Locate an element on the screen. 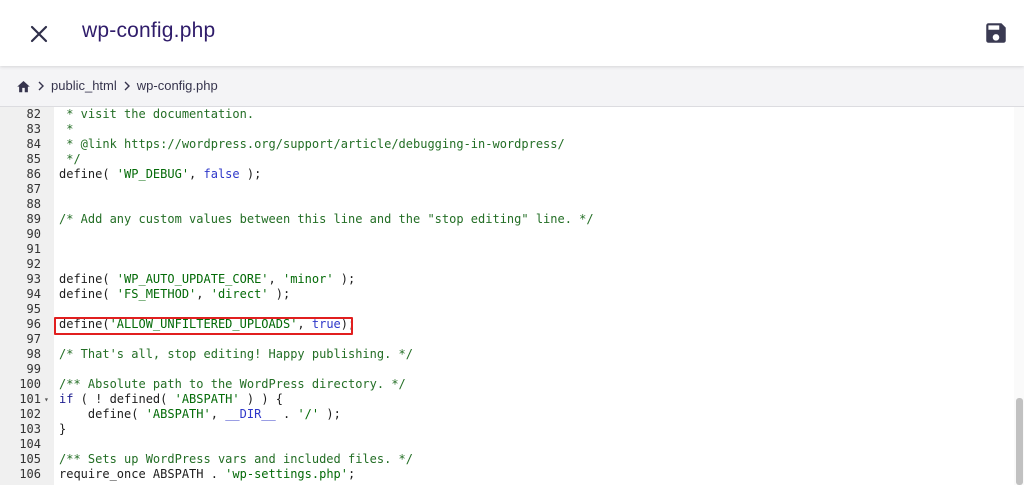 The height and width of the screenshot is (485, 1024). line-number: 103 is located at coordinates (30, 429).